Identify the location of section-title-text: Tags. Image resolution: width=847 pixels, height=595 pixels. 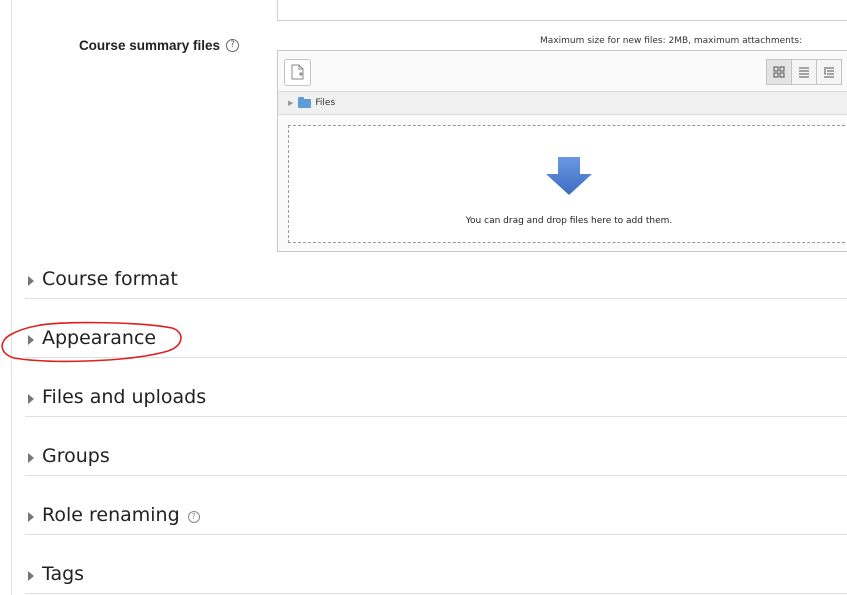
(63, 574).